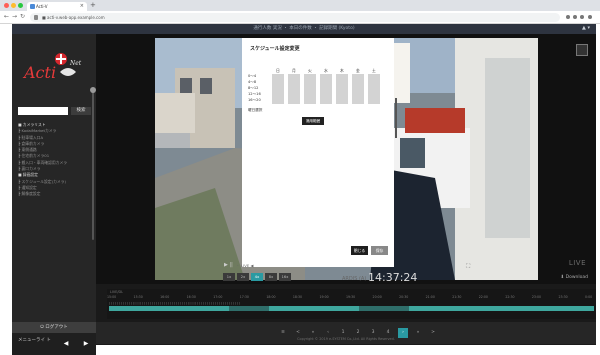 This screenshot has width=600, height=355. Describe the element at coordinates (244, 266) in the screenshot. I see `live-toggle: ・ LIVE ◀` at that location.